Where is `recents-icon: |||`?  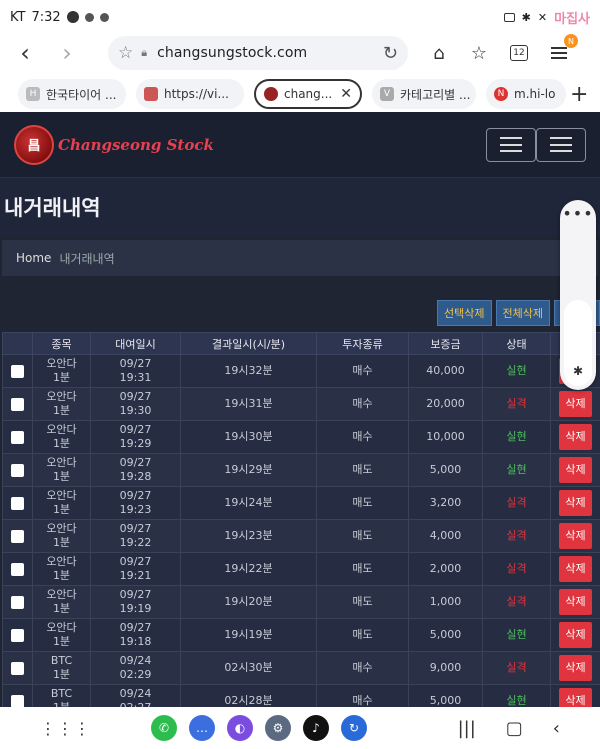
recents-icon: ||| is located at coordinates (467, 728).